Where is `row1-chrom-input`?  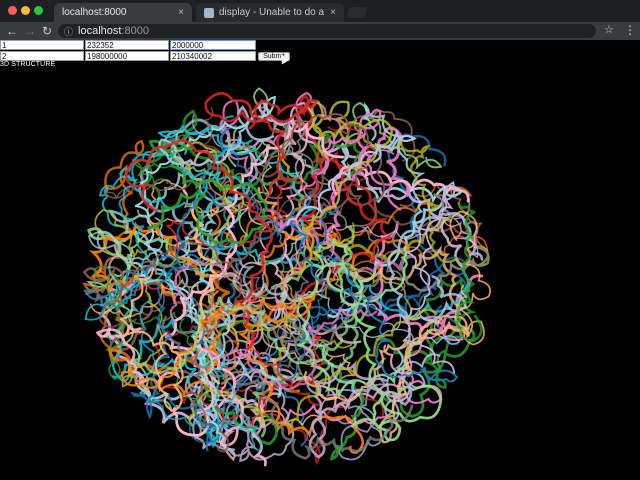
row1-chrom-input is located at coordinates (42, 45).